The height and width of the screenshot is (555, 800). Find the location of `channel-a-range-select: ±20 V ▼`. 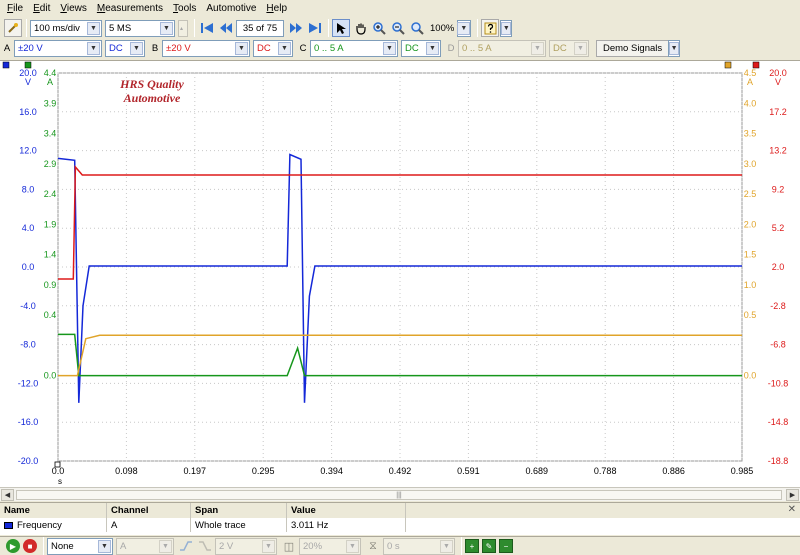

channel-a-range-select: ±20 V ▼ is located at coordinates (58, 48).